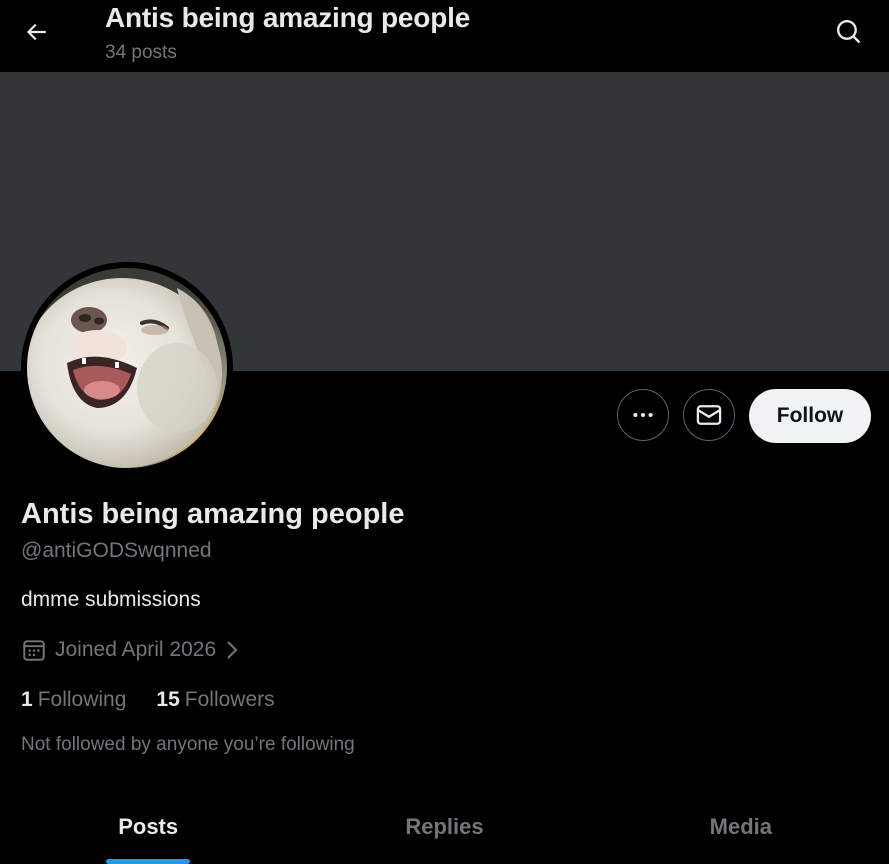 The width and height of the screenshot is (889, 864). Describe the element at coordinates (444, 826) in the screenshot. I see `tab-label: Replies` at that location.